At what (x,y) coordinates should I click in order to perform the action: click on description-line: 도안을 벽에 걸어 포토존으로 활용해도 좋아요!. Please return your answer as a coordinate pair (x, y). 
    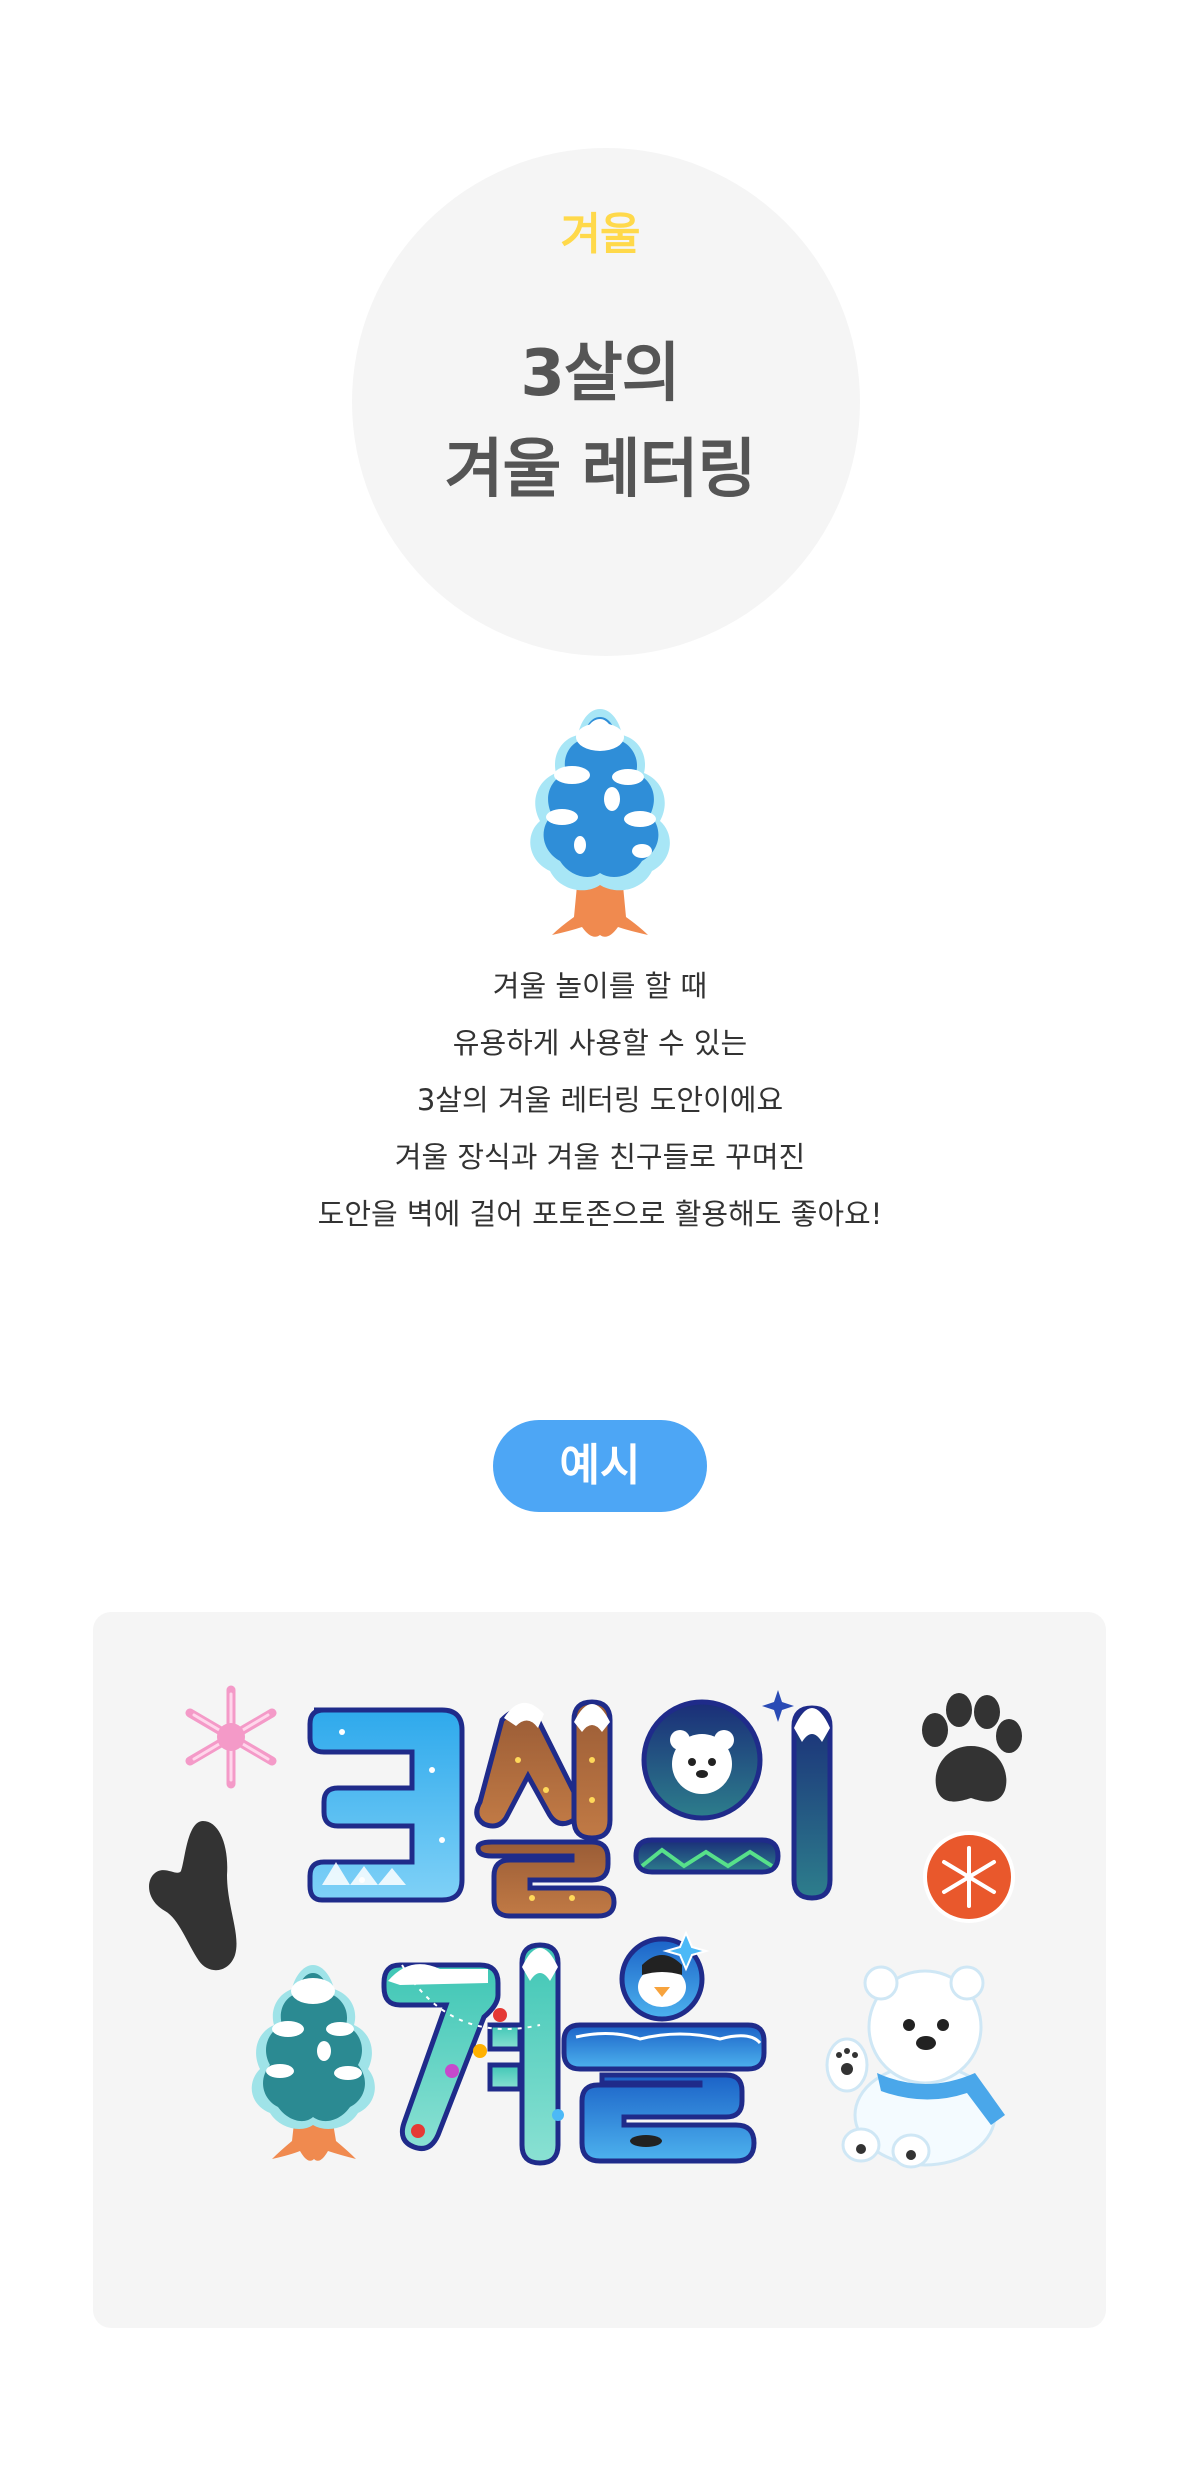
    Looking at the image, I should click on (600, 1214).